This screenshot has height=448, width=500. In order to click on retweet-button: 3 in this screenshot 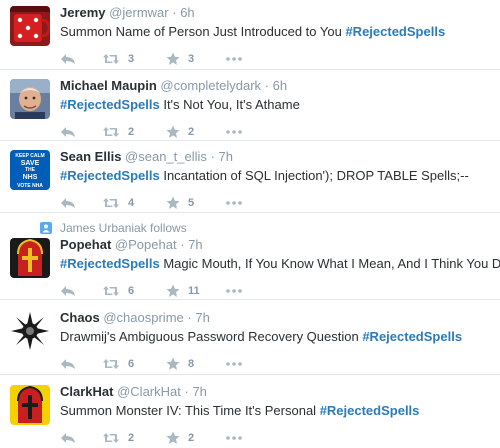, I will do `click(121, 59)`.